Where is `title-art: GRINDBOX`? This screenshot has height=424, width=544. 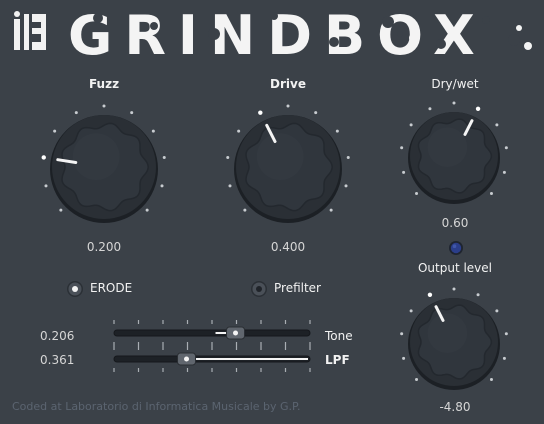 title-art: GRINDBOX is located at coordinates (300, 31).